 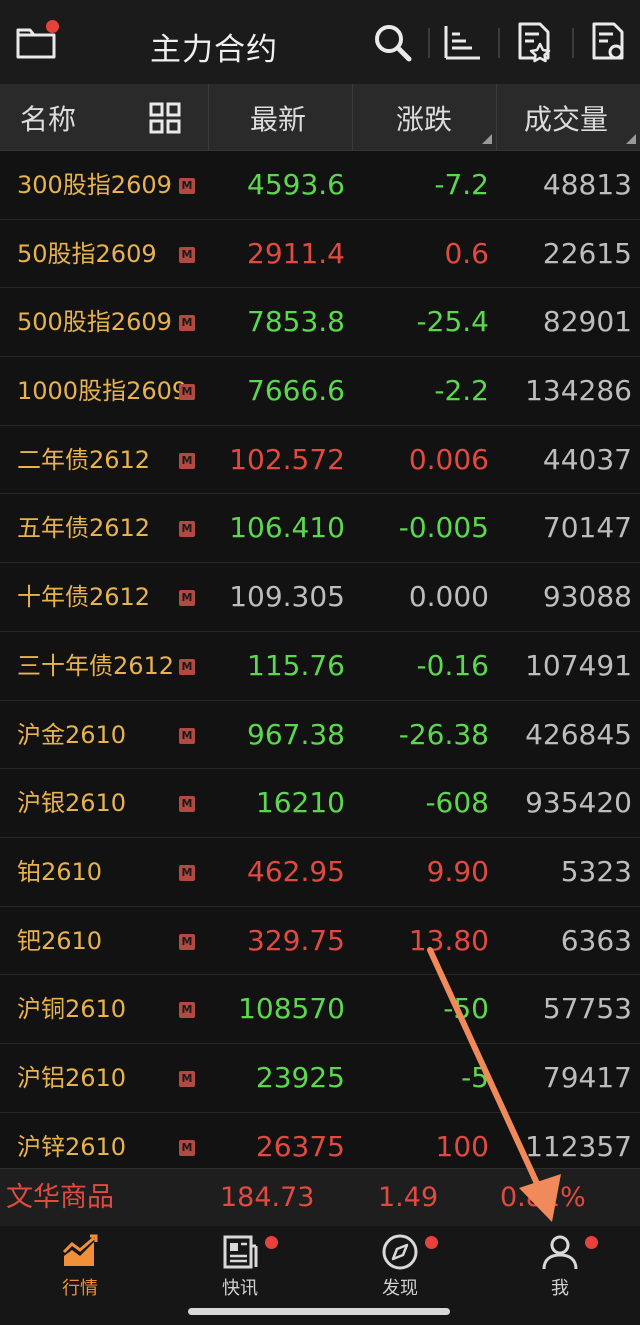 I want to click on tab-label: 行情, so click(x=80, y=1288).